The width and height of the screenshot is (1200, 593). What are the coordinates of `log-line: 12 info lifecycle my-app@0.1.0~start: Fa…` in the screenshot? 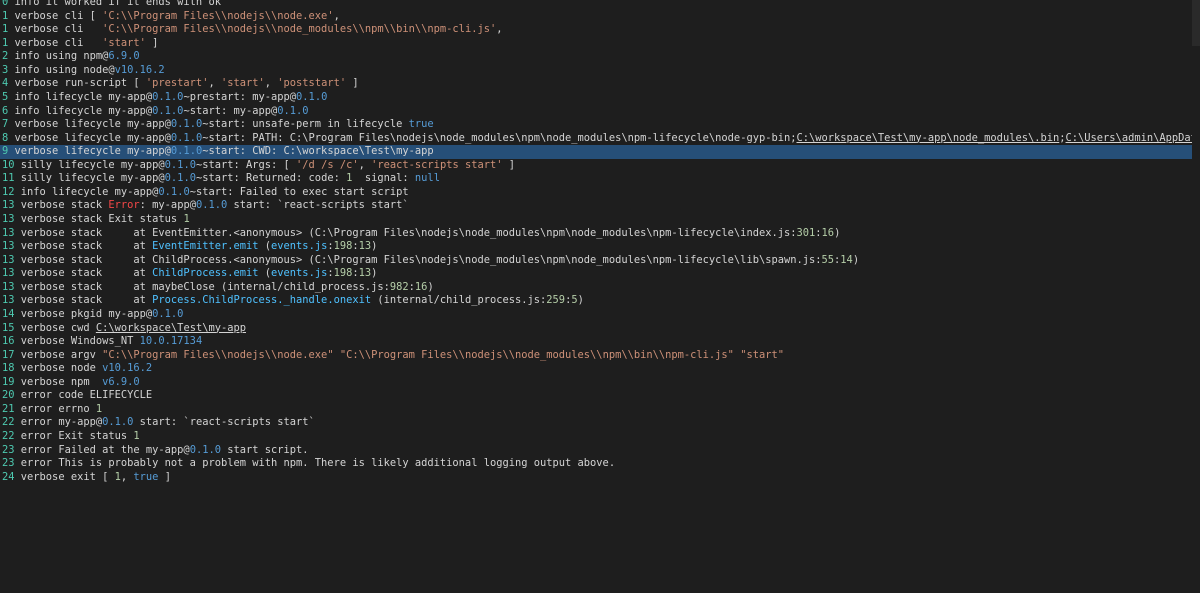 It's located at (600, 193).